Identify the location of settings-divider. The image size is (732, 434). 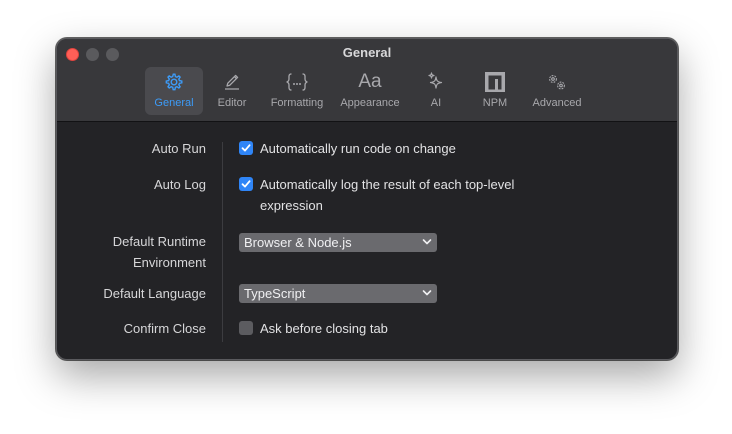
(222, 242).